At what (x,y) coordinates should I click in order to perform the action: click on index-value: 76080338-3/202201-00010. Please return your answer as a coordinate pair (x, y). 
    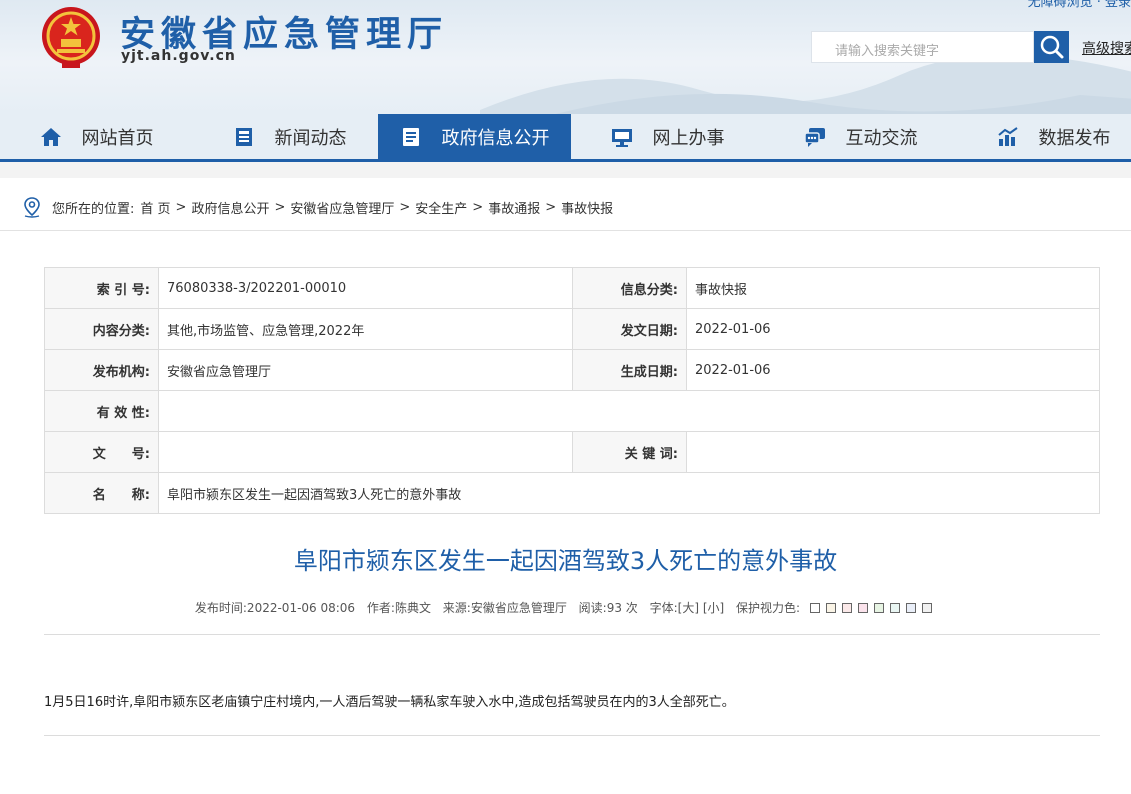
    Looking at the image, I should click on (365, 288).